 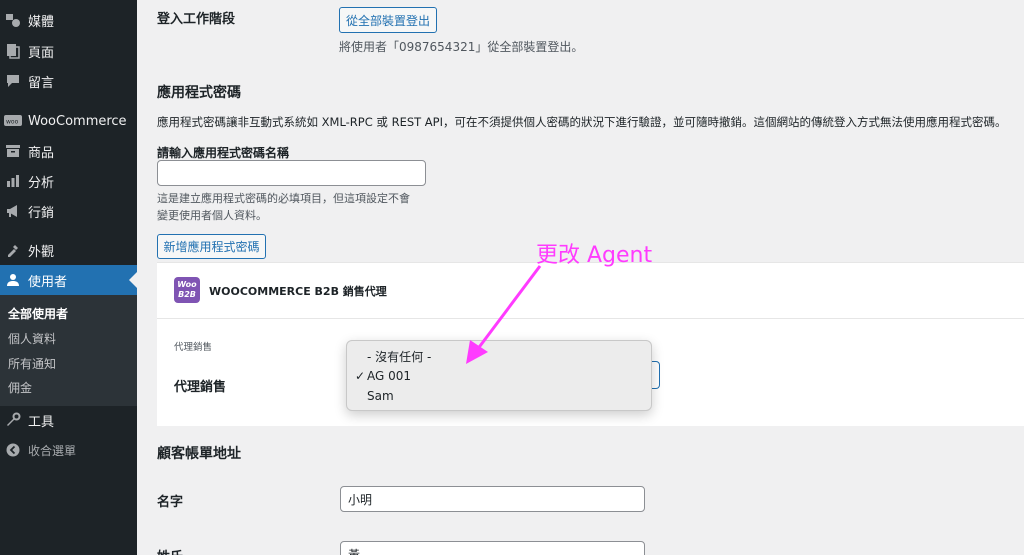 I want to click on menu-label: 媒體, so click(x=41, y=22).